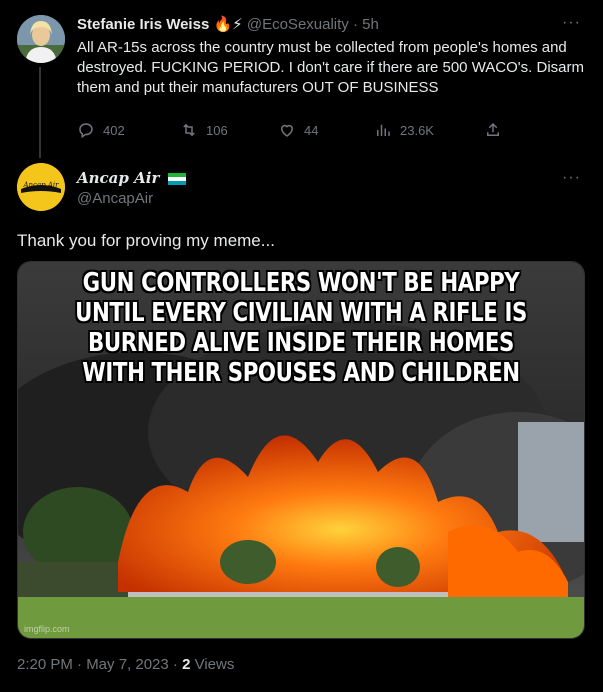 The image size is (603, 692). What do you see at coordinates (97, 664) in the screenshot?
I see `tweet-timestamp: 2:20 PM · May 7, 2023 ·` at bounding box center [97, 664].